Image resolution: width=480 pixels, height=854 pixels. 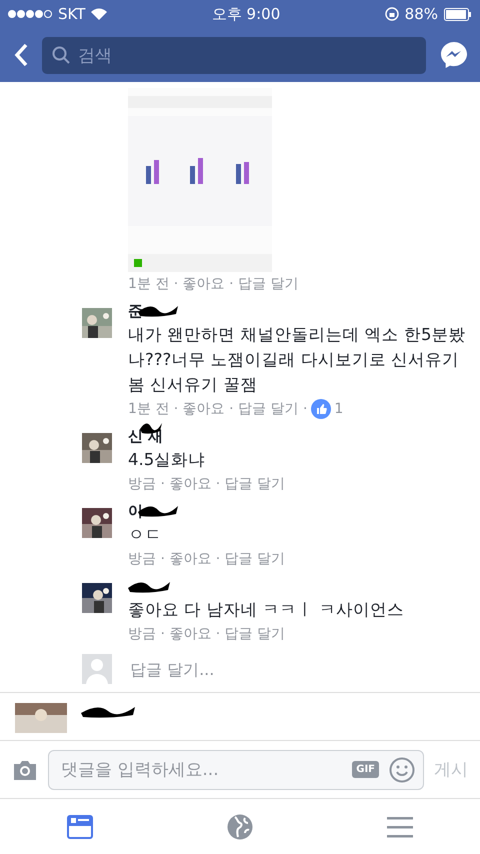 What do you see at coordinates (246, 14) in the screenshot?
I see `clock: 오후 9:00` at bounding box center [246, 14].